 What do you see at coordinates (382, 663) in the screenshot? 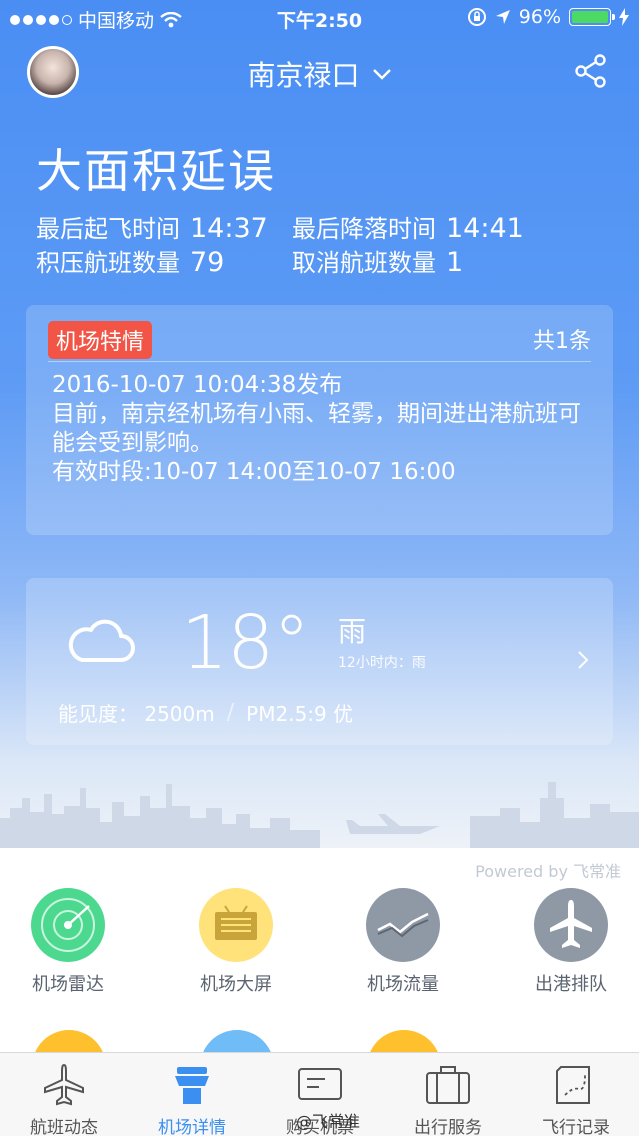
I see `weather-forecast: 12小时内：雨` at bounding box center [382, 663].